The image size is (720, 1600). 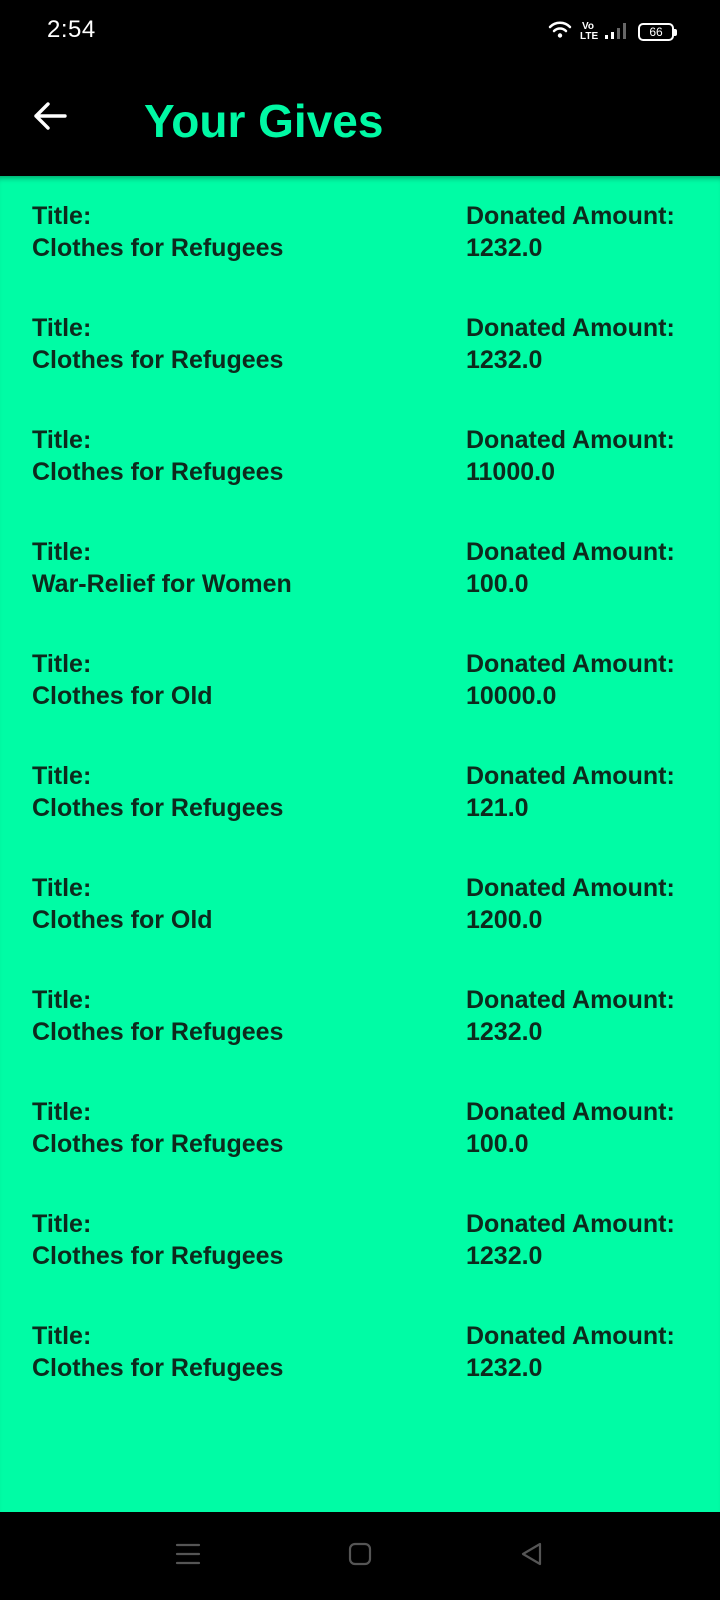 What do you see at coordinates (570, 792) in the screenshot?
I see `amount-column: Donated Amount: 121.0` at bounding box center [570, 792].